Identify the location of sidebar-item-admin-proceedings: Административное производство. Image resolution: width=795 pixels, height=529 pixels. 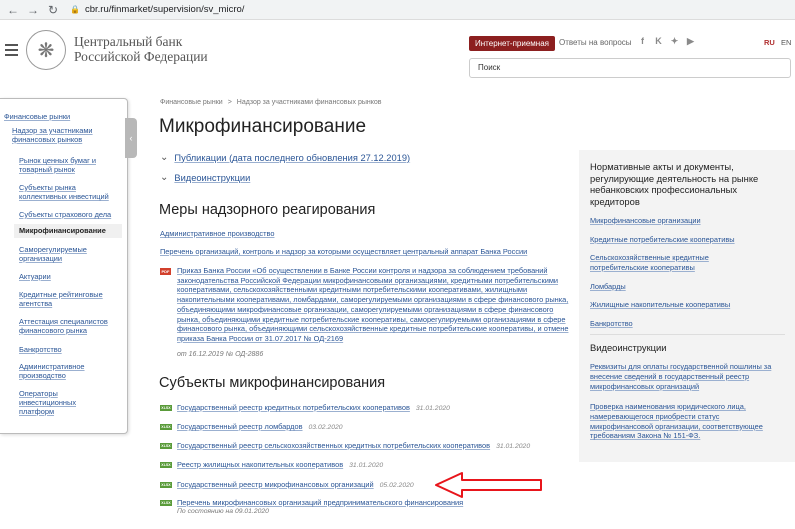
(64, 371).